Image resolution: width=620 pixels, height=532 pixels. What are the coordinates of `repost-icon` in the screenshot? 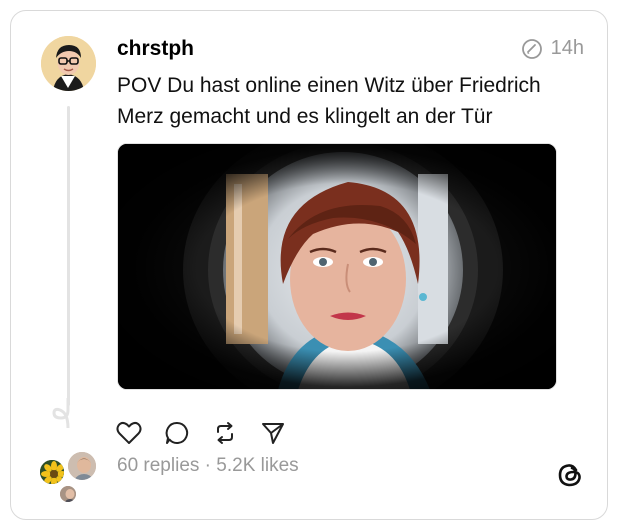 It's located at (225, 433).